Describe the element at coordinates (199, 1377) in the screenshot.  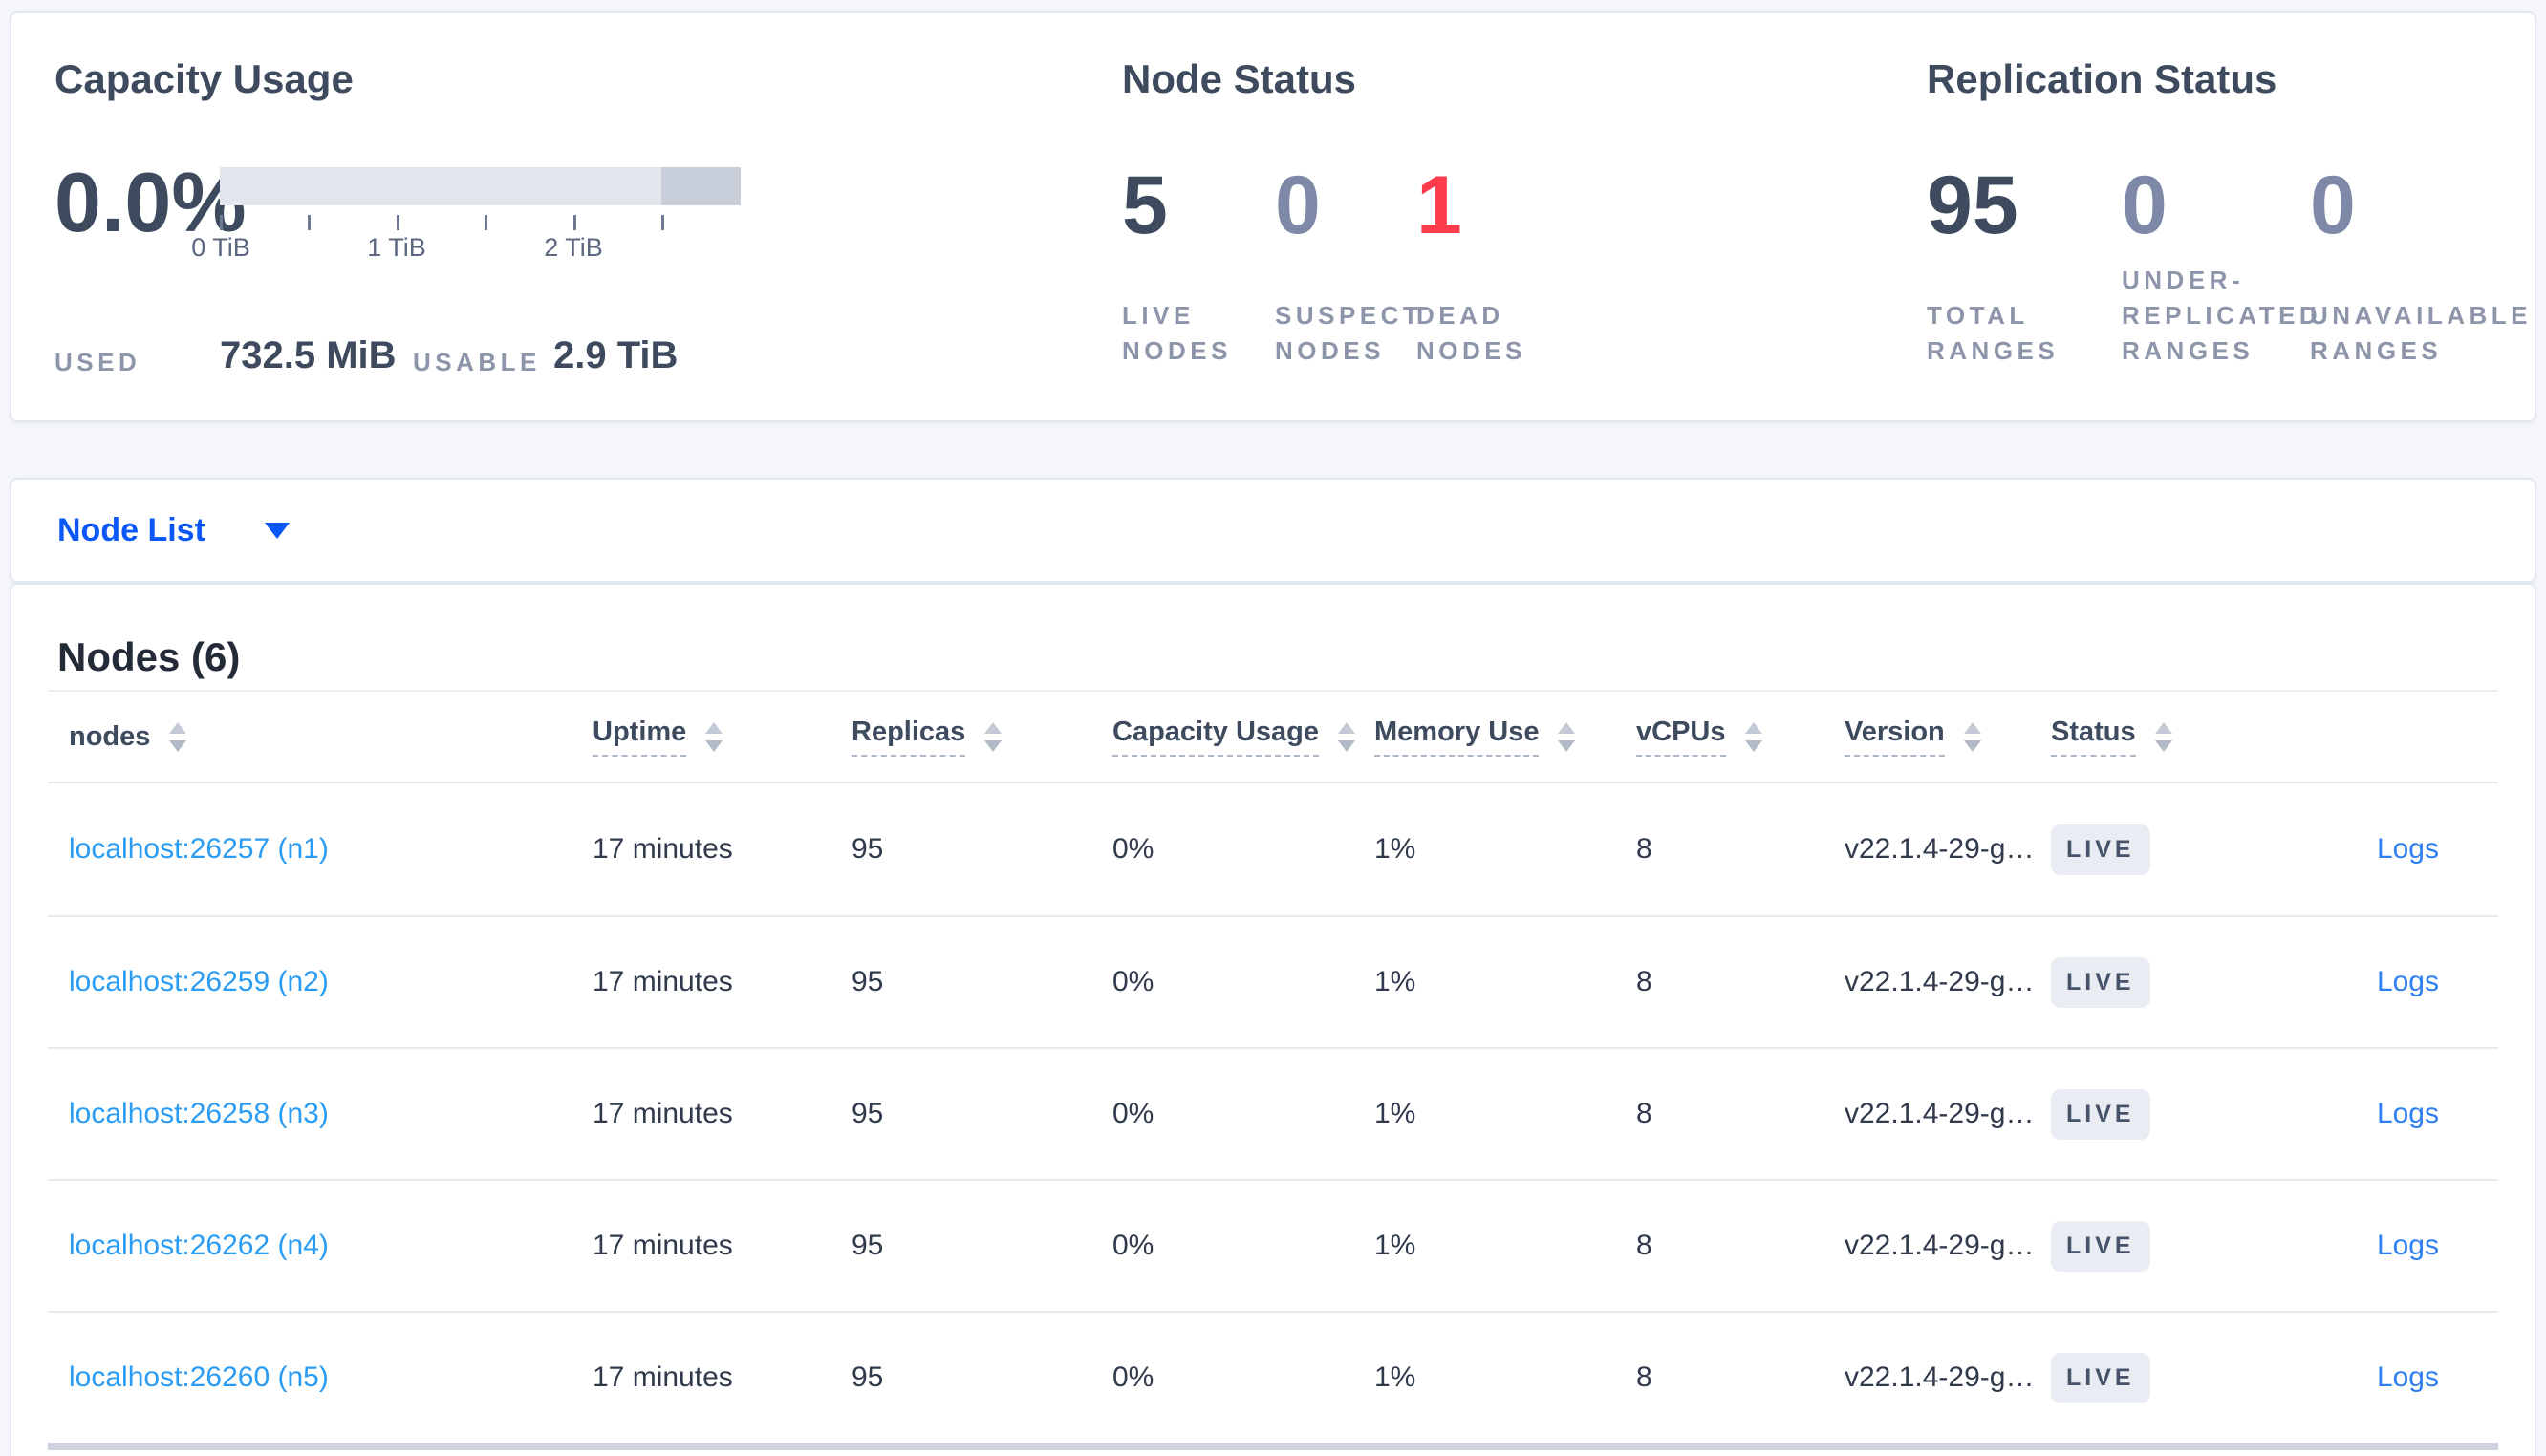
I see `node-address-link: localhost:26260 (n5)` at that location.